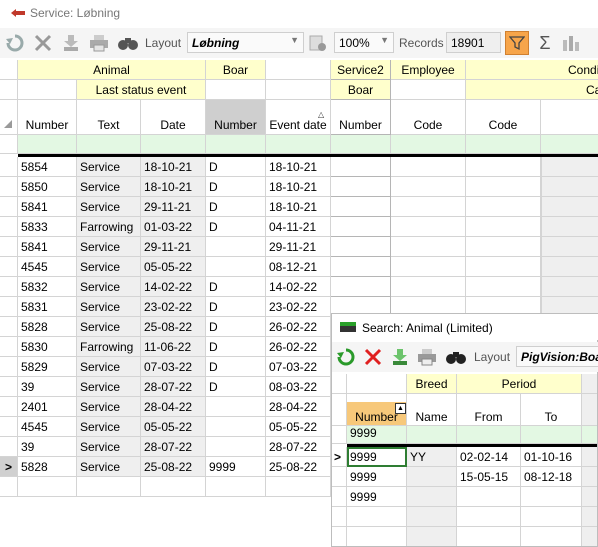 Image resolution: width=598 pixels, height=547 pixels. Describe the element at coordinates (47, 227) in the screenshot. I see `table-cell: 5833` at that location.